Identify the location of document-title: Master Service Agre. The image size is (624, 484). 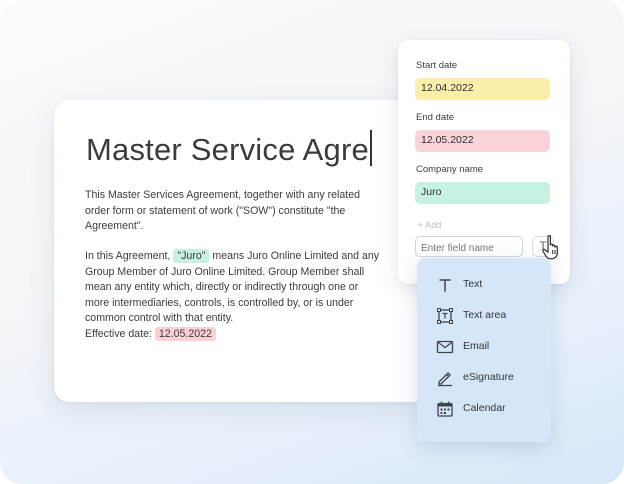
(229, 149).